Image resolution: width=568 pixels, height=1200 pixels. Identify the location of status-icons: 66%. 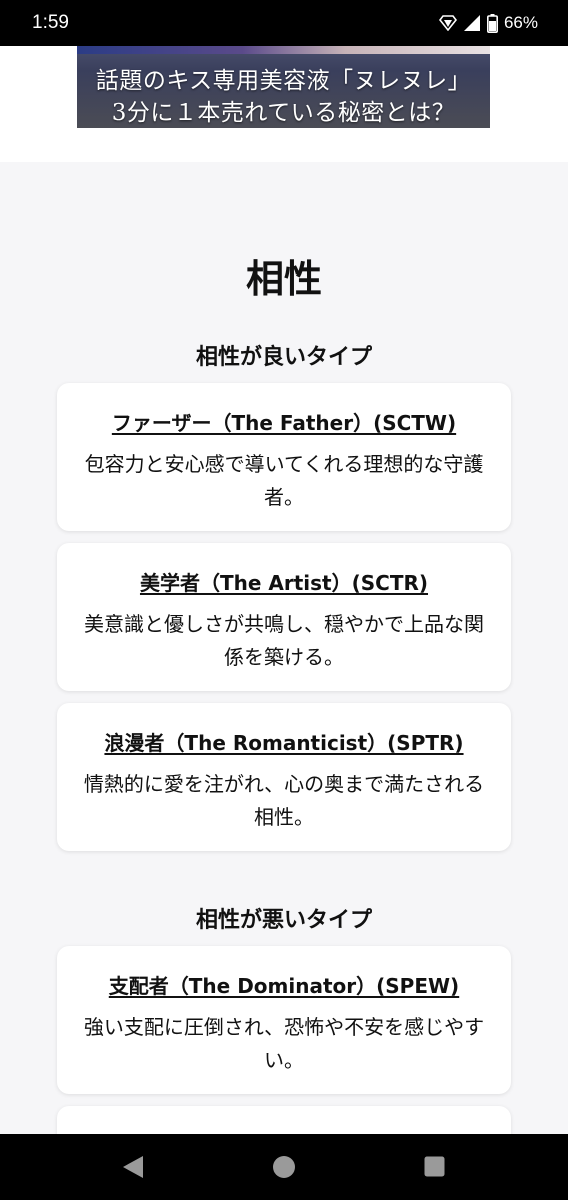
(488, 23).